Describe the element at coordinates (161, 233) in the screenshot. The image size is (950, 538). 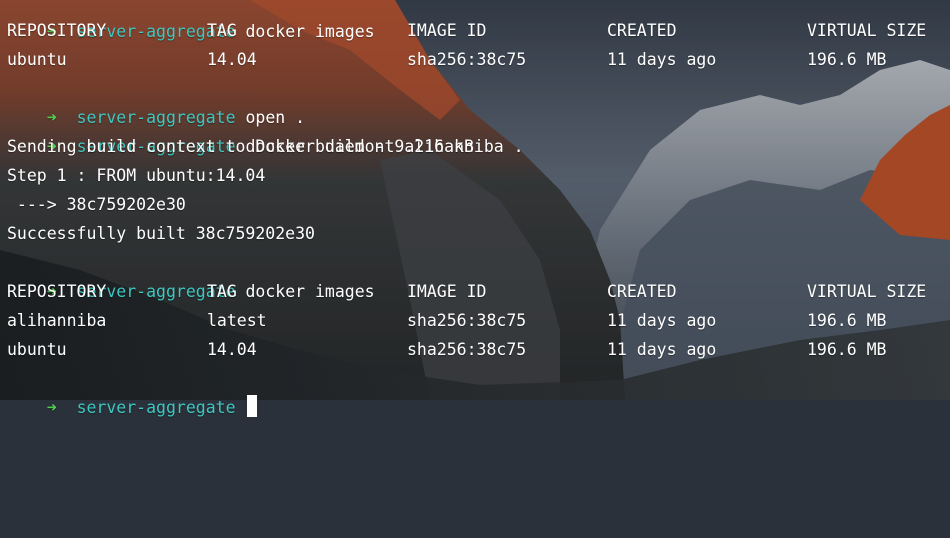
I see `output-line: Successfully built 38c759202e30` at that location.